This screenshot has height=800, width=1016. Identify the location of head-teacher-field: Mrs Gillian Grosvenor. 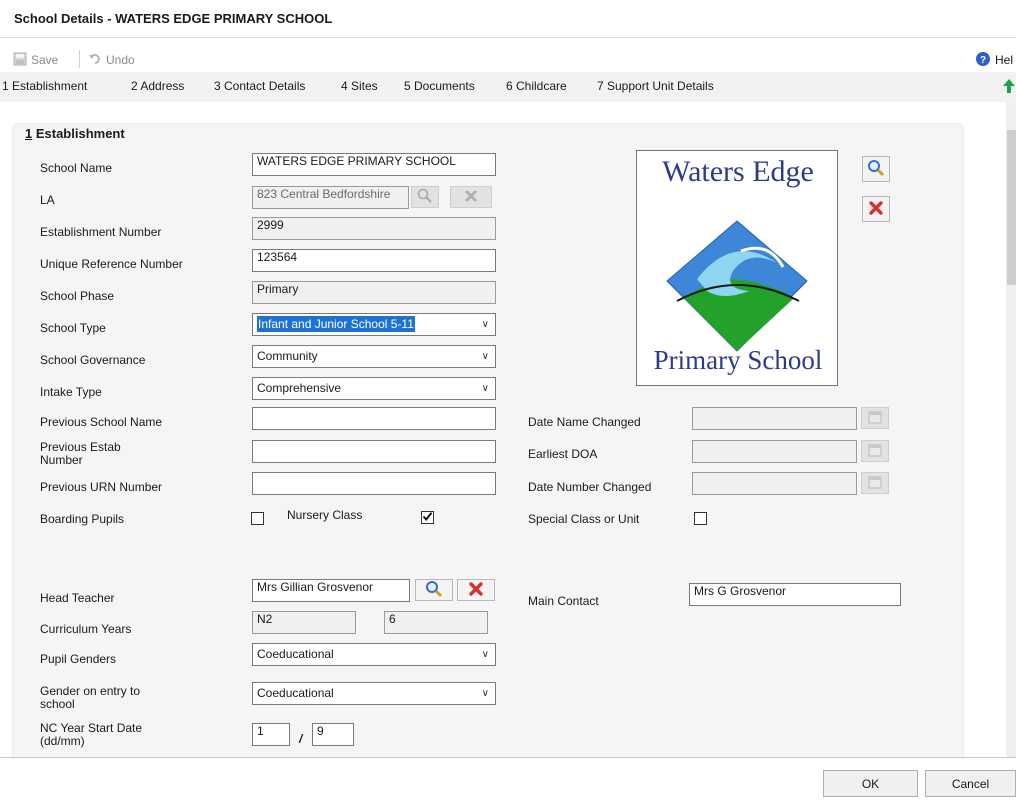
(331, 590).